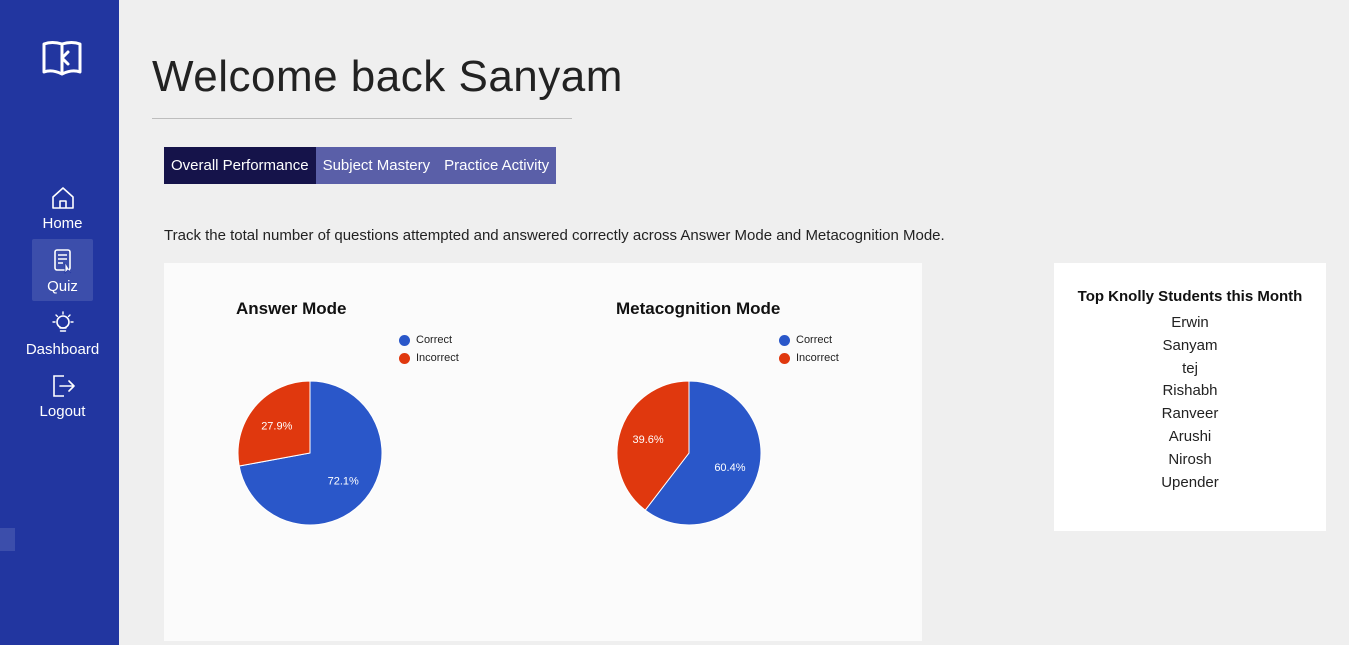 This screenshot has width=1349, height=645. I want to click on chart-legend-answer-mode: Correct Incorrect, so click(429, 349).